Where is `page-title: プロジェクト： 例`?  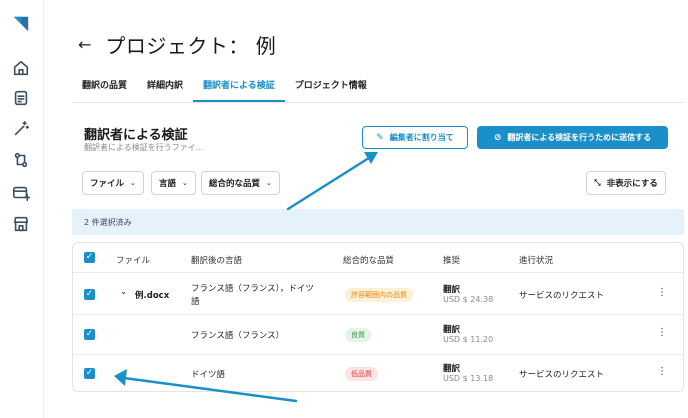
page-title: プロジェクト： 例 is located at coordinates (191, 46).